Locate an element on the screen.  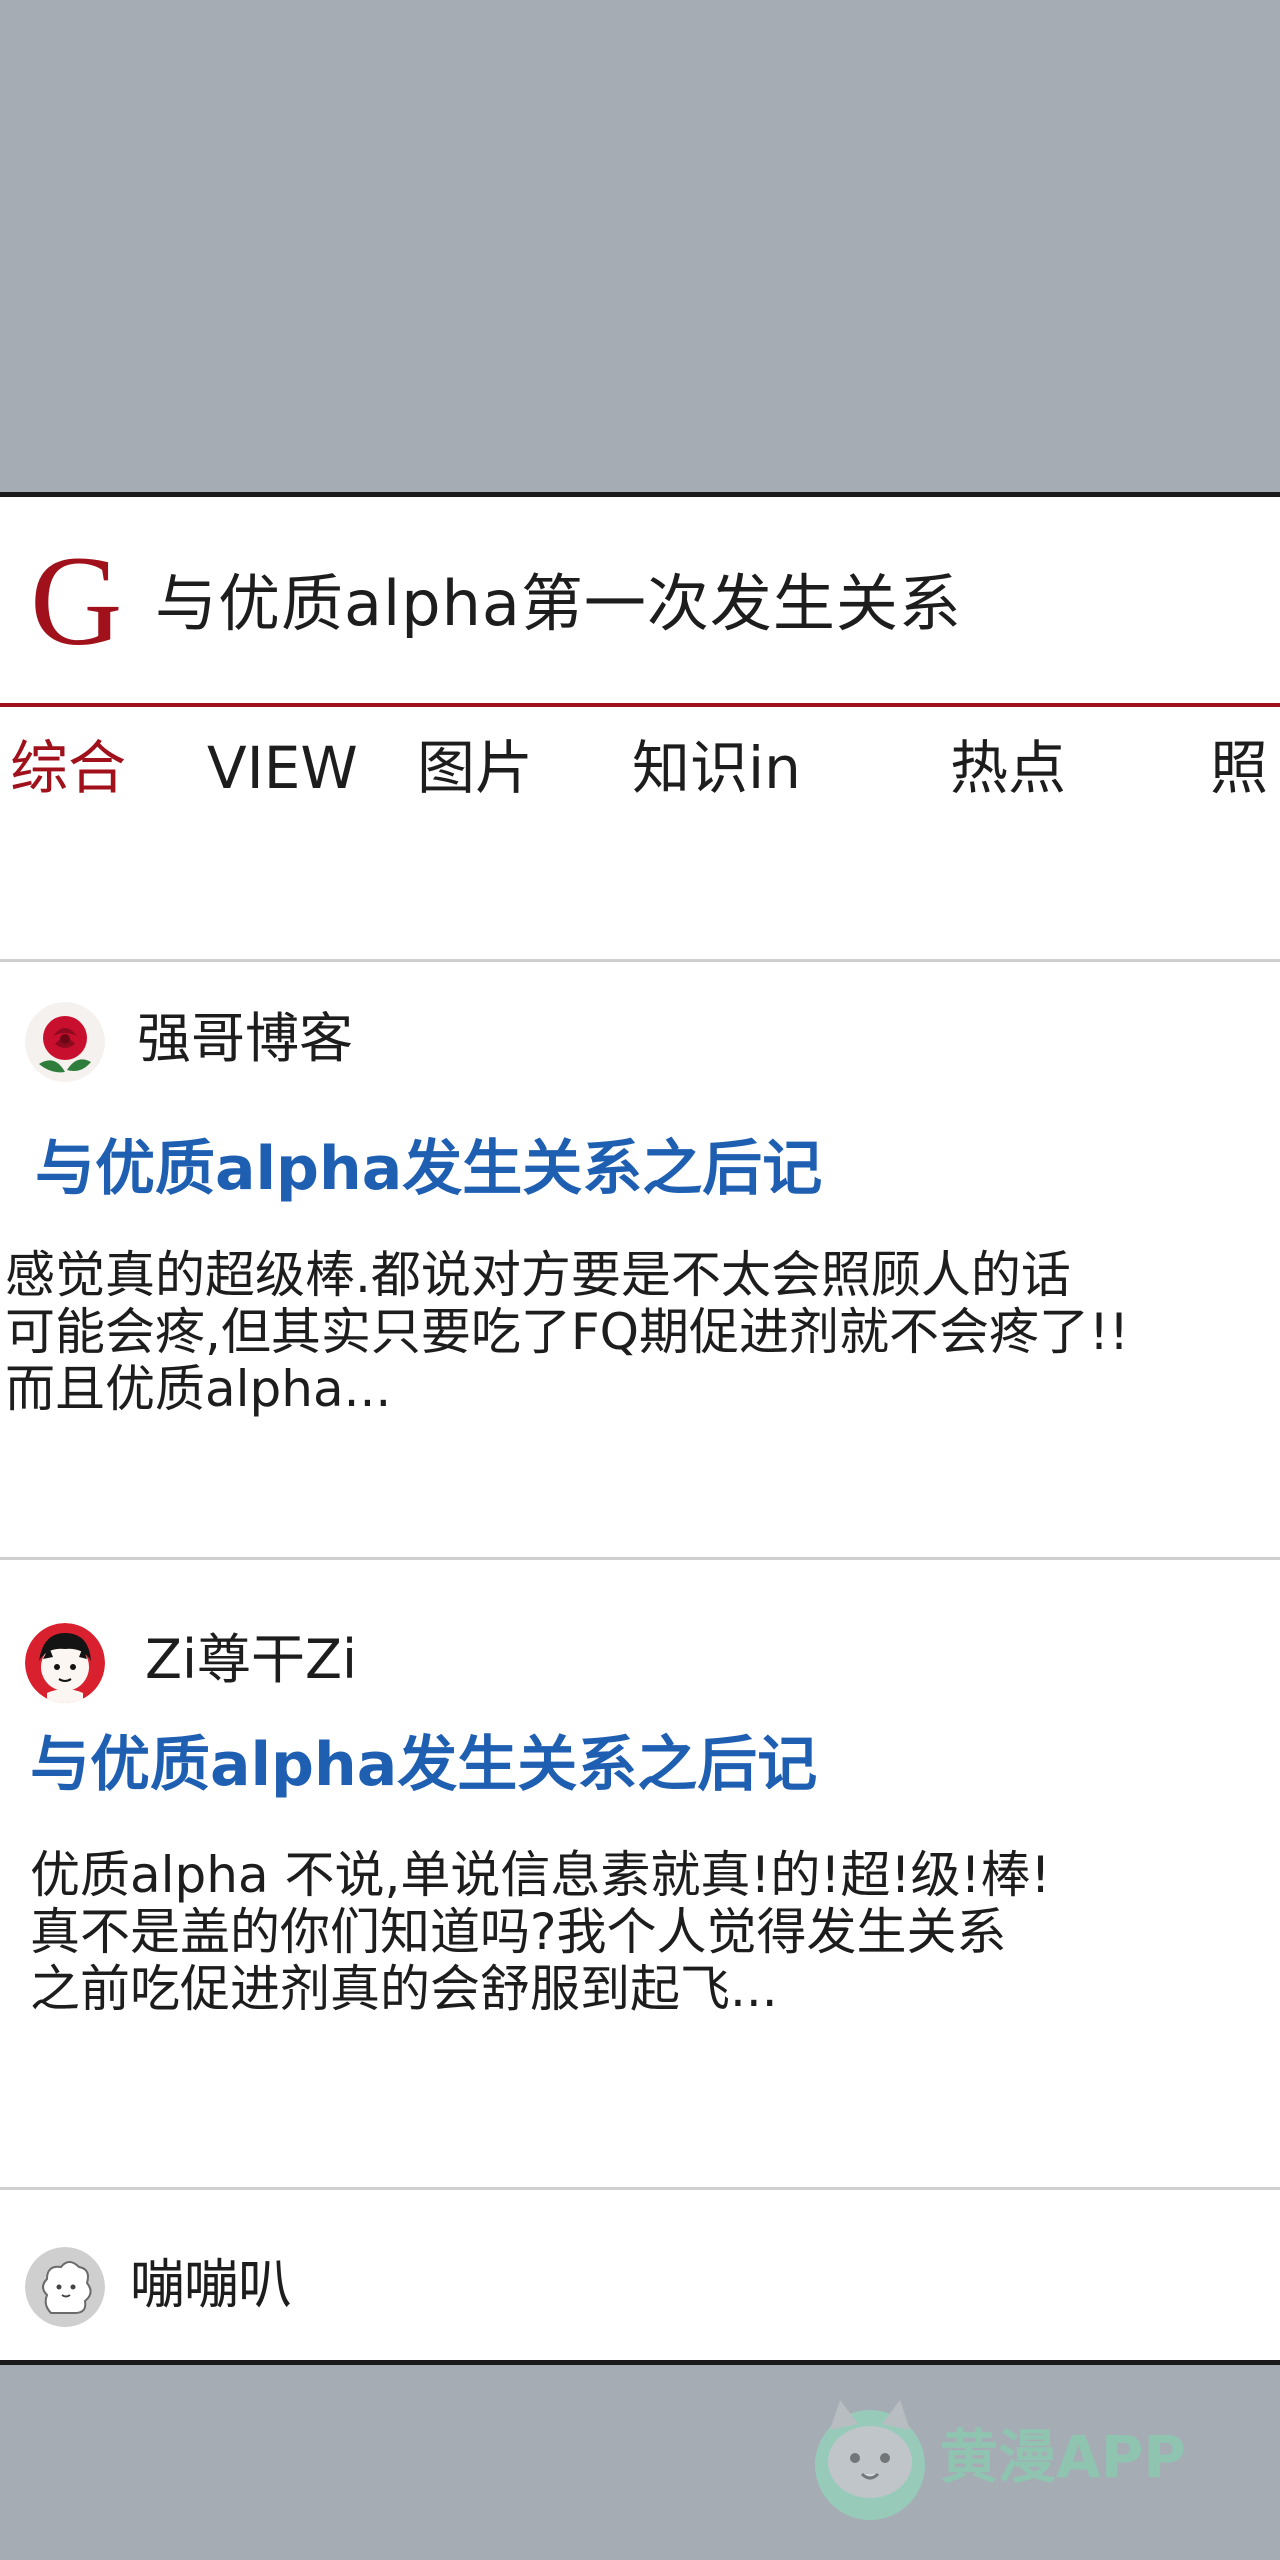
search-header: G 与优质alpha第一次发生关系 is located at coordinates (640, 602).